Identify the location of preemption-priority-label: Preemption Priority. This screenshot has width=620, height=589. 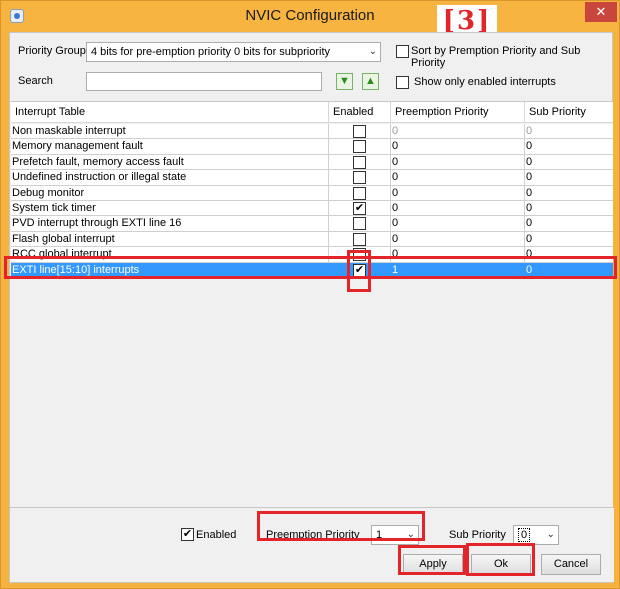
(313, 535).